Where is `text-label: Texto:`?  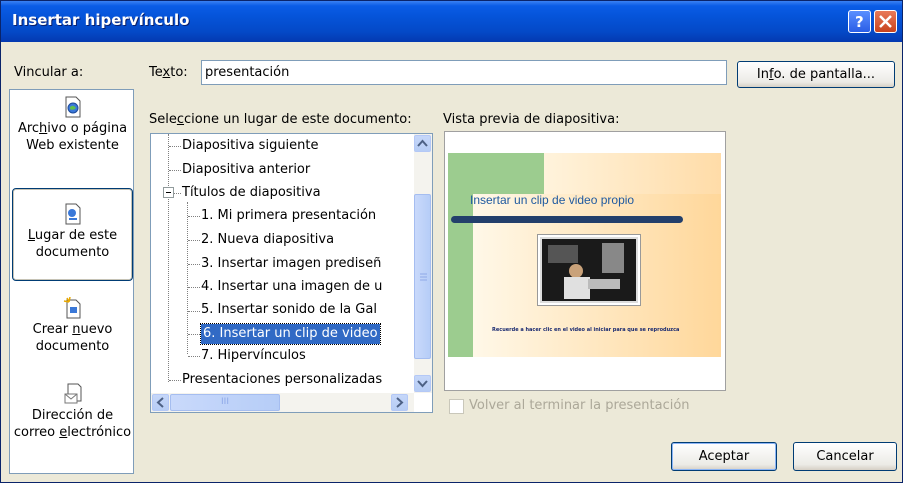
text-label: Texto: is located at coordinates (168, 72).